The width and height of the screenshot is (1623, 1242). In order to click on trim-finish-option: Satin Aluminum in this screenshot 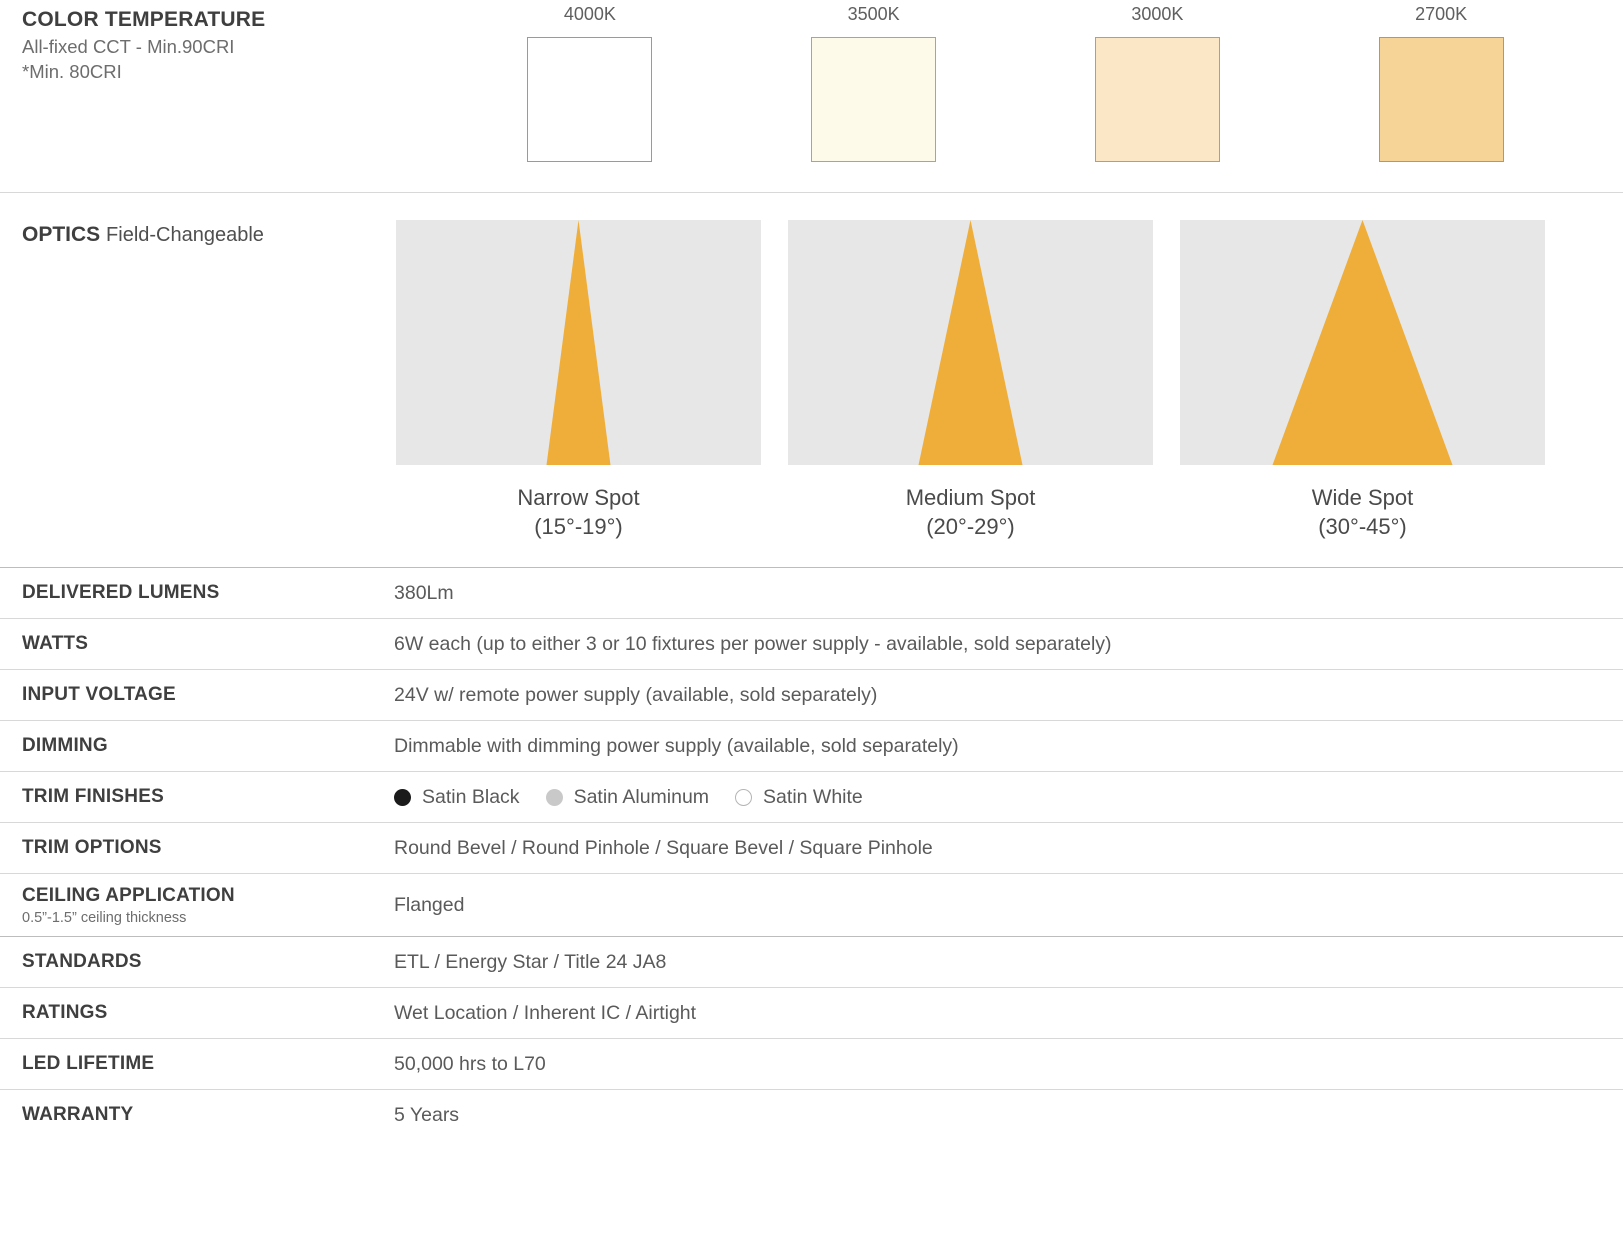, I will do `click(627, 797)`.